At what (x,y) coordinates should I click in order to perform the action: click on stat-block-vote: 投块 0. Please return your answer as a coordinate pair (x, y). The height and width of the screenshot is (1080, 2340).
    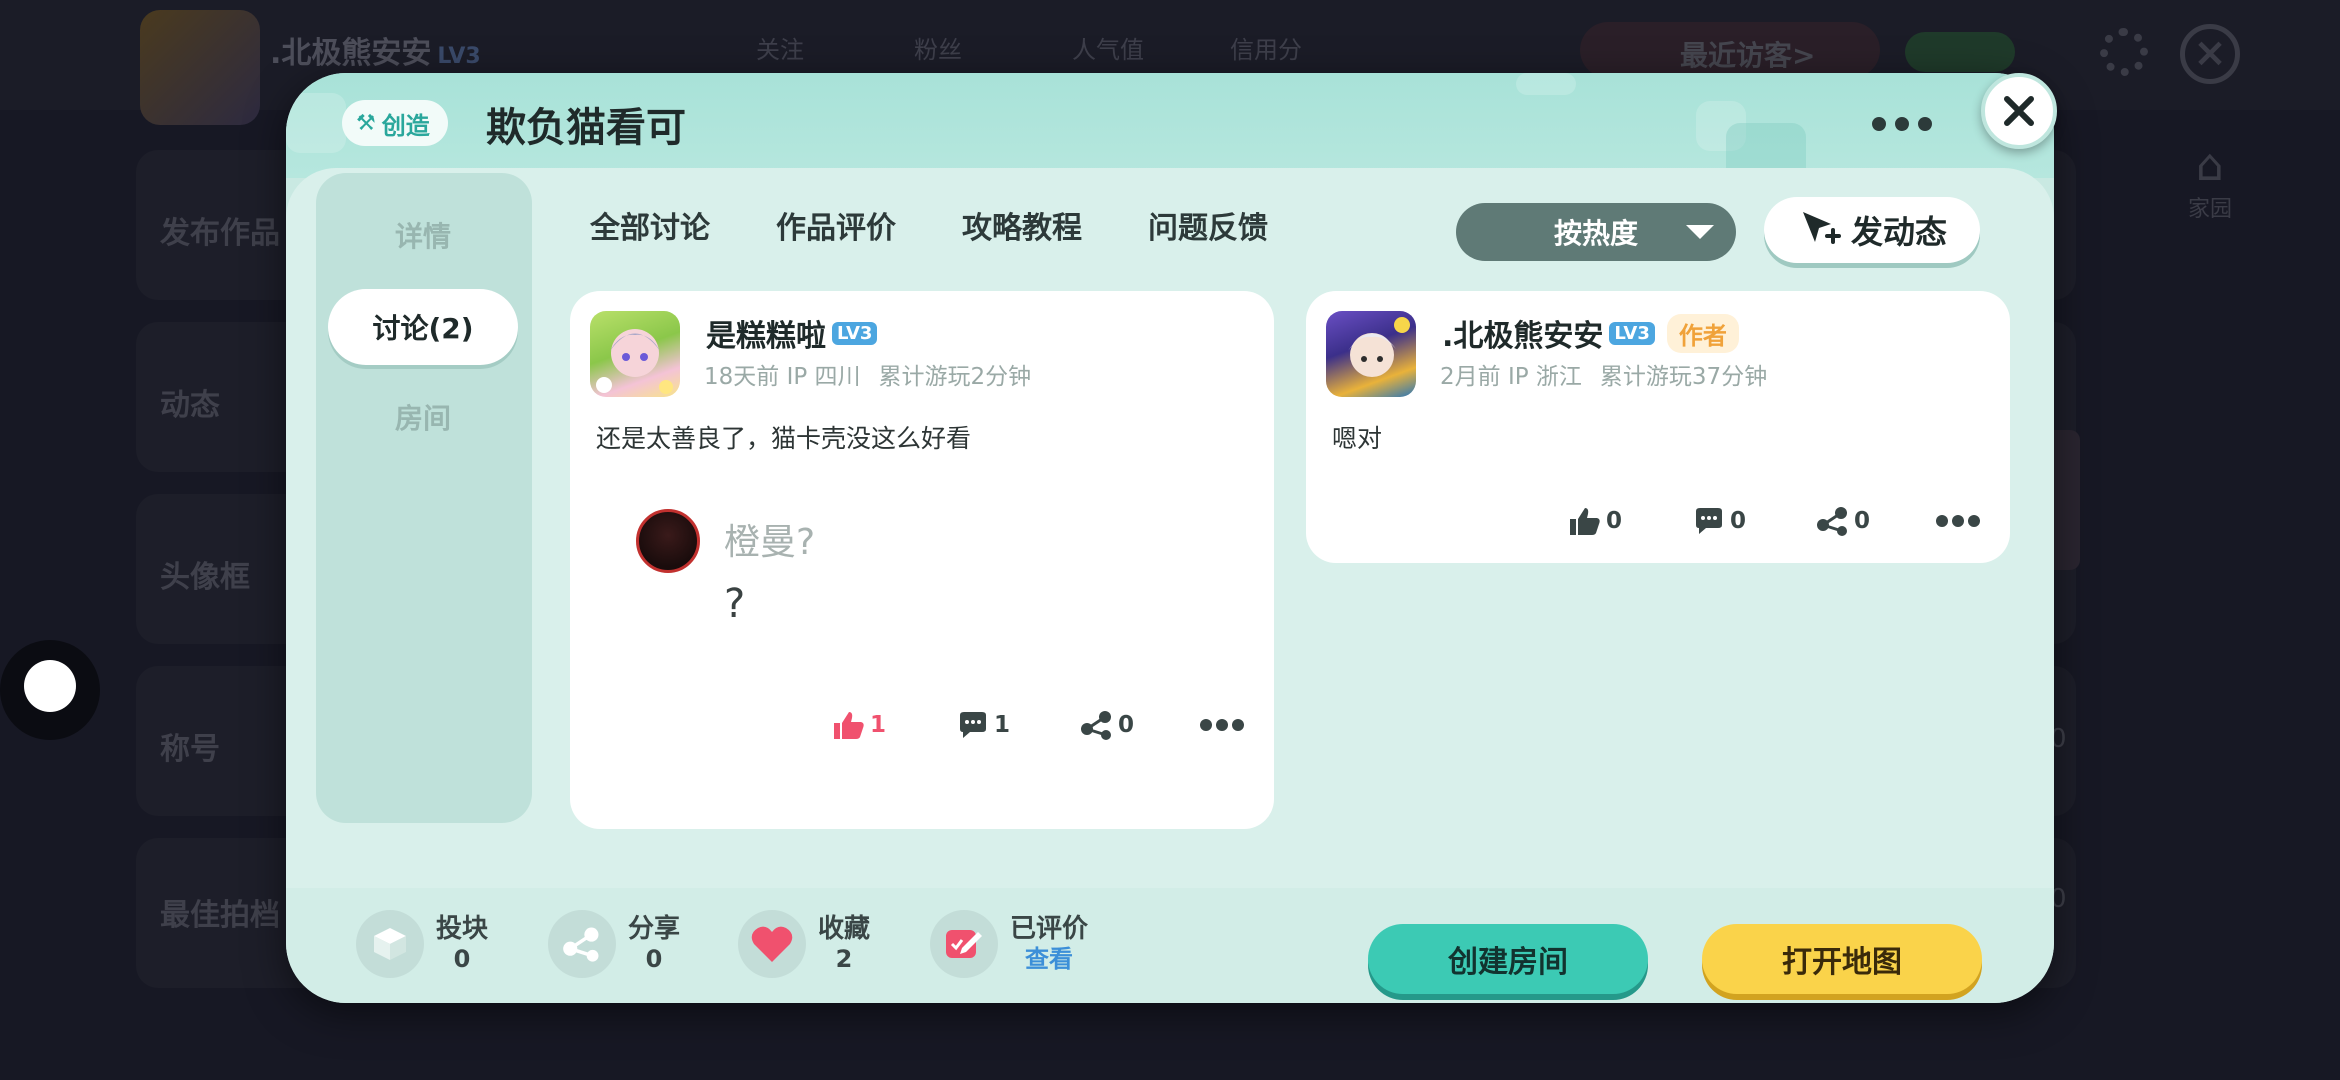
    Looking at the image, I should click on (422, 944).